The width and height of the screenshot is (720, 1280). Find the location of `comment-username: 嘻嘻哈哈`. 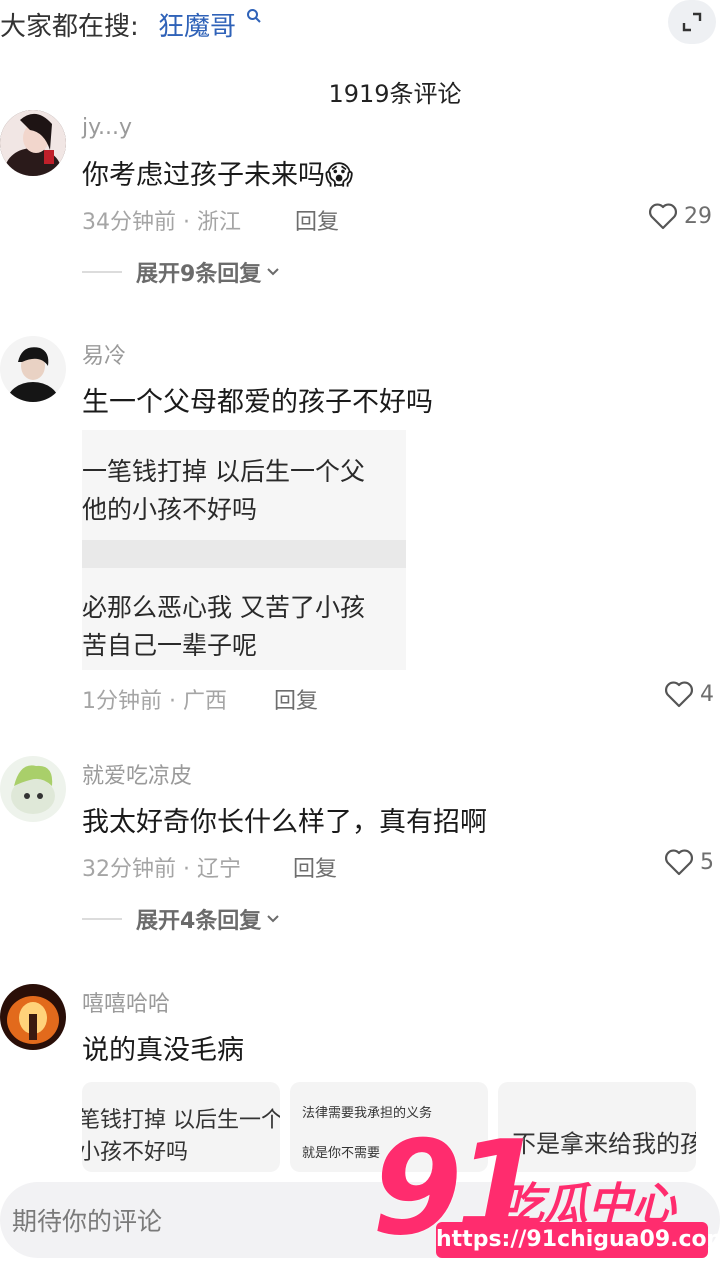

comment-username: 嘻嘻哈哈 is located at coordinates (126, 1002).